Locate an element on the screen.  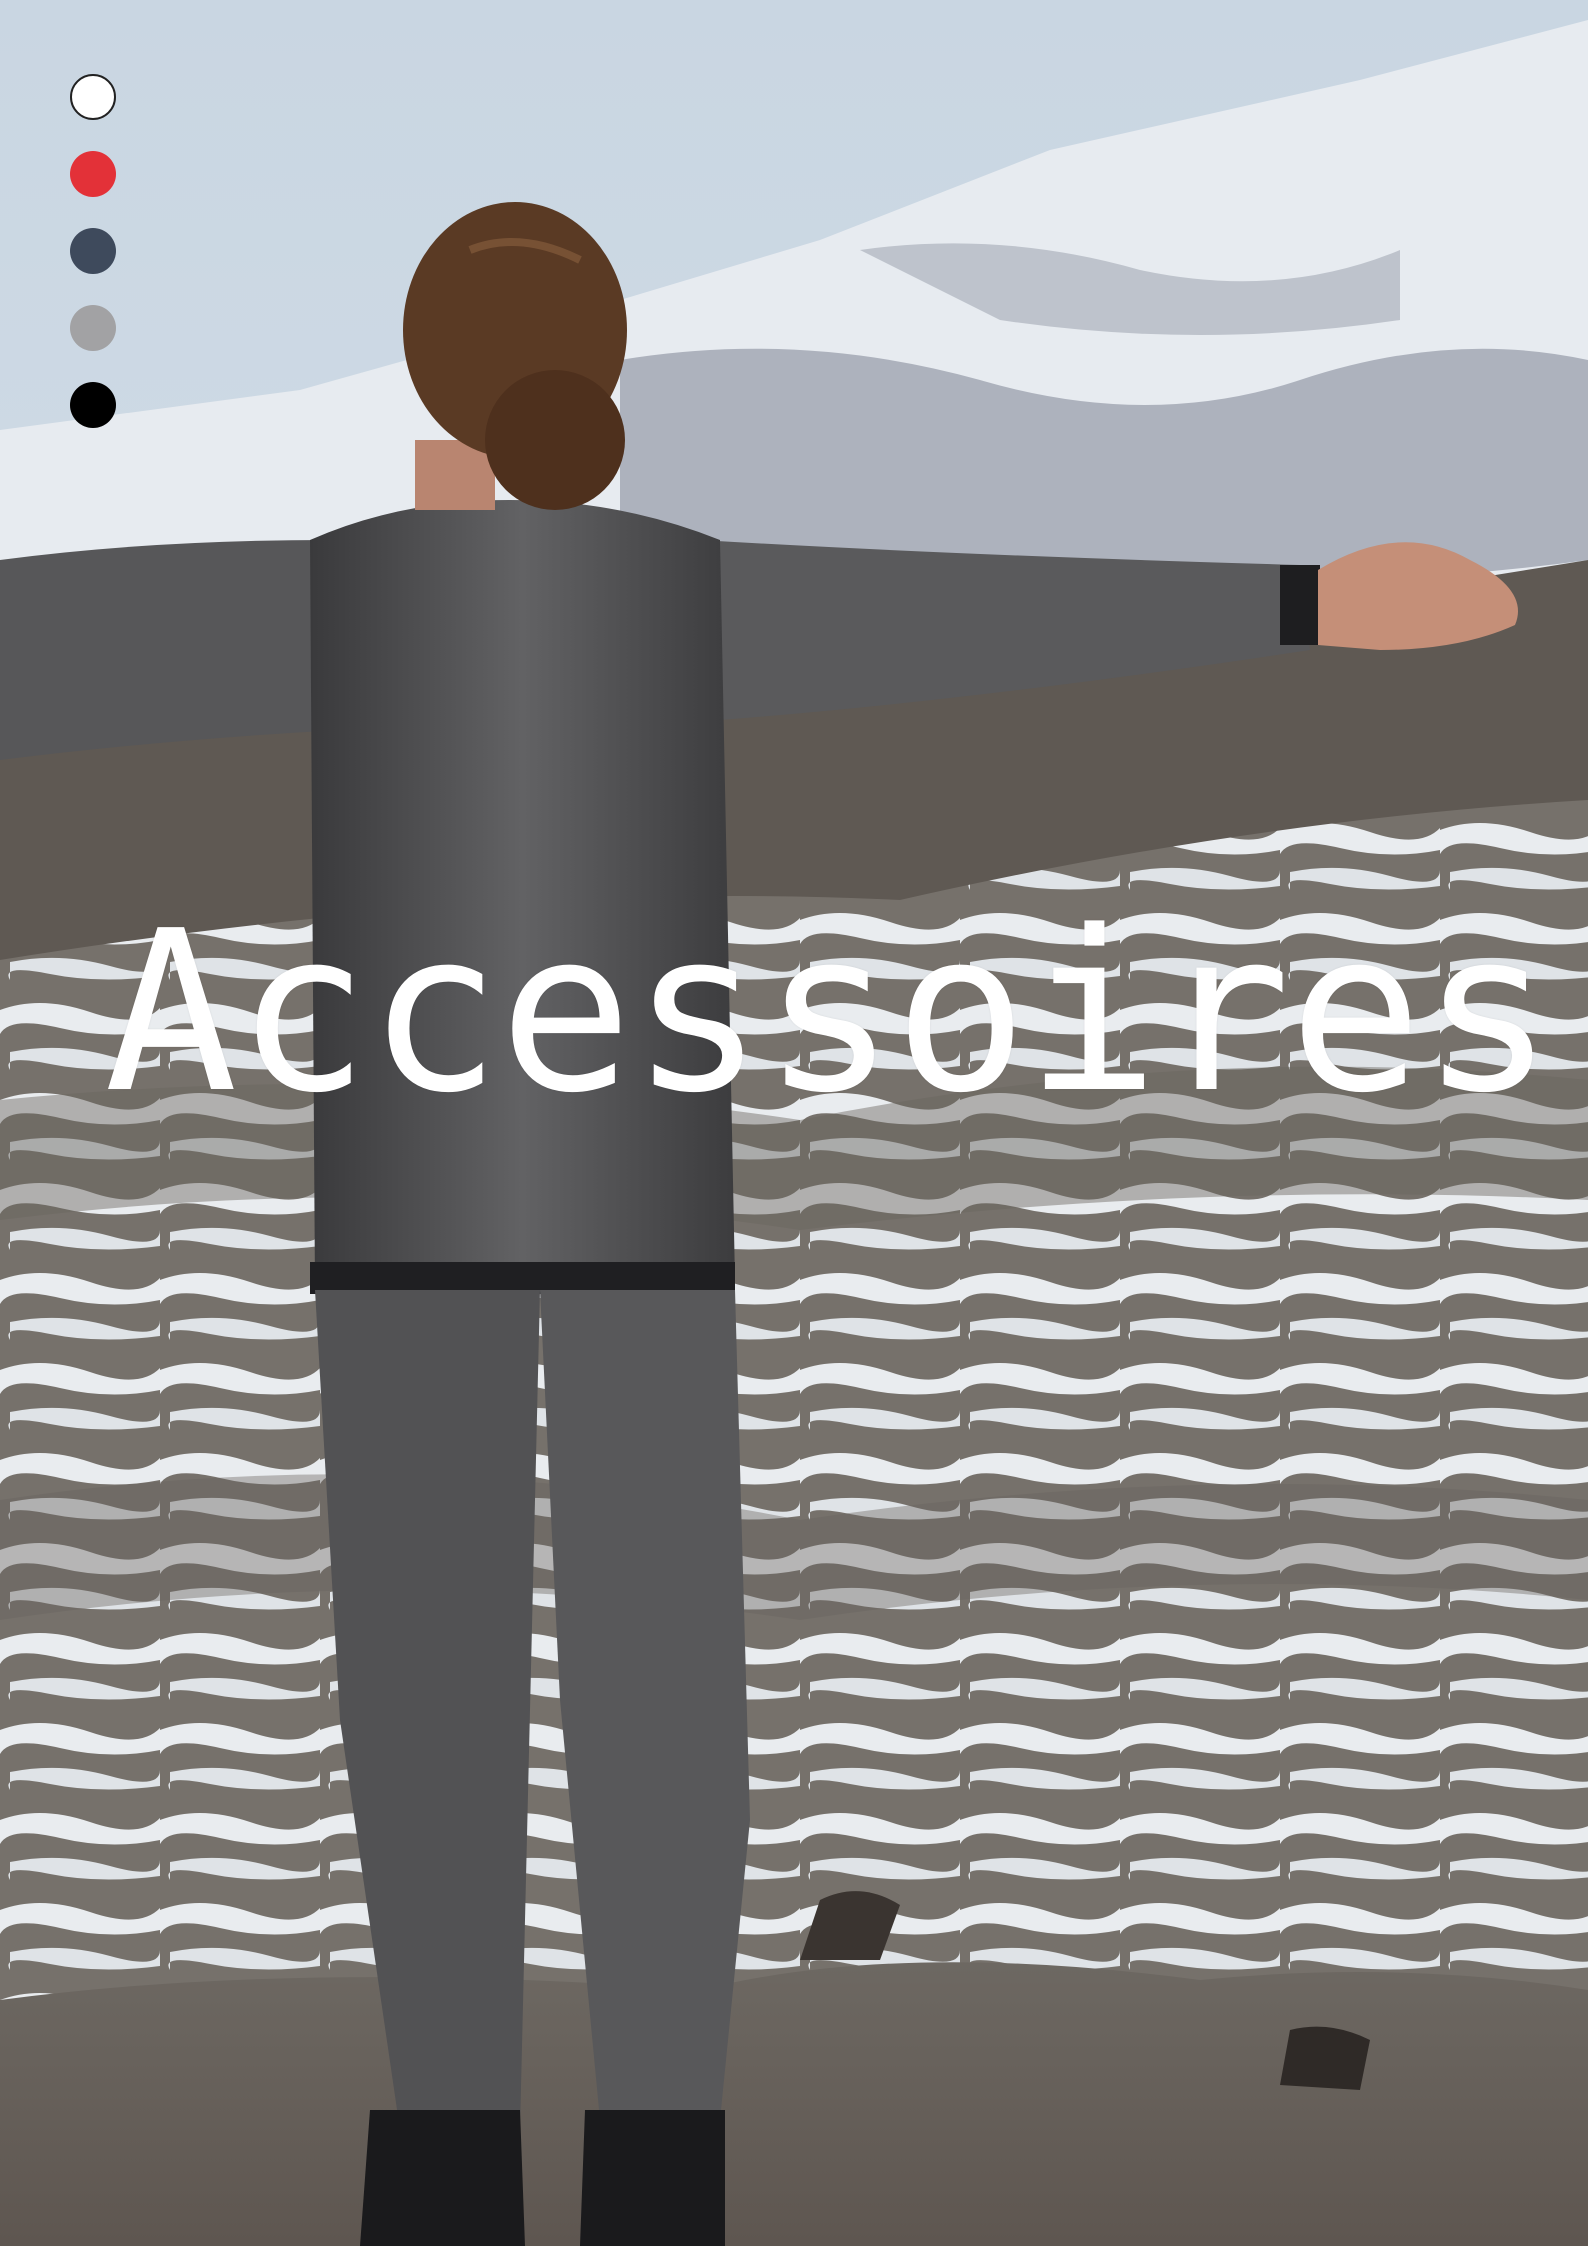
color-swatch-white is located at coordinates (93, 97).